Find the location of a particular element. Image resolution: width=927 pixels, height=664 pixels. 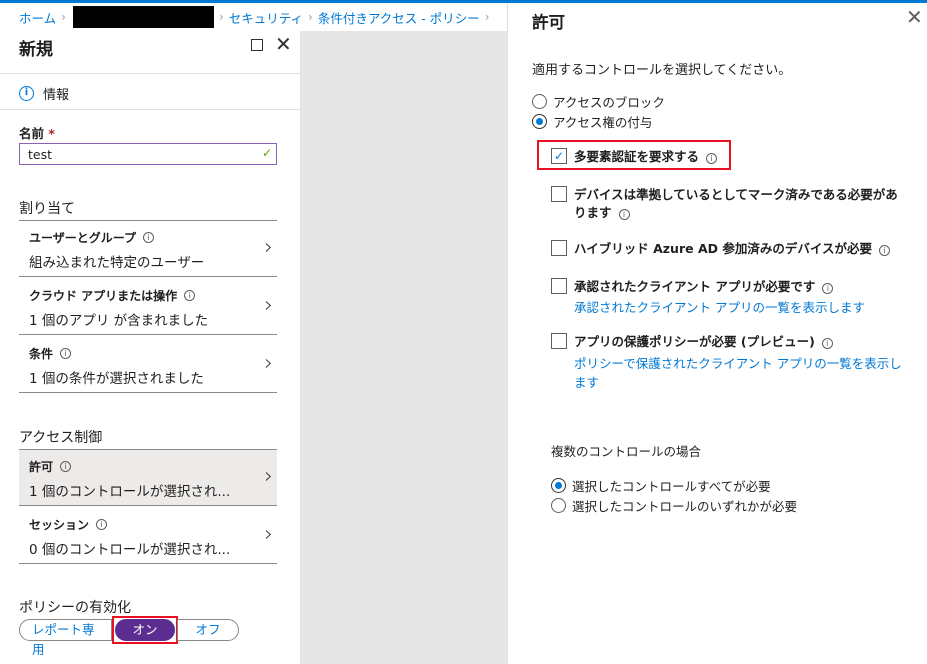

check-require-mfa: ✓ 多要素認証を要求する i is located at coordinates (731, 159).